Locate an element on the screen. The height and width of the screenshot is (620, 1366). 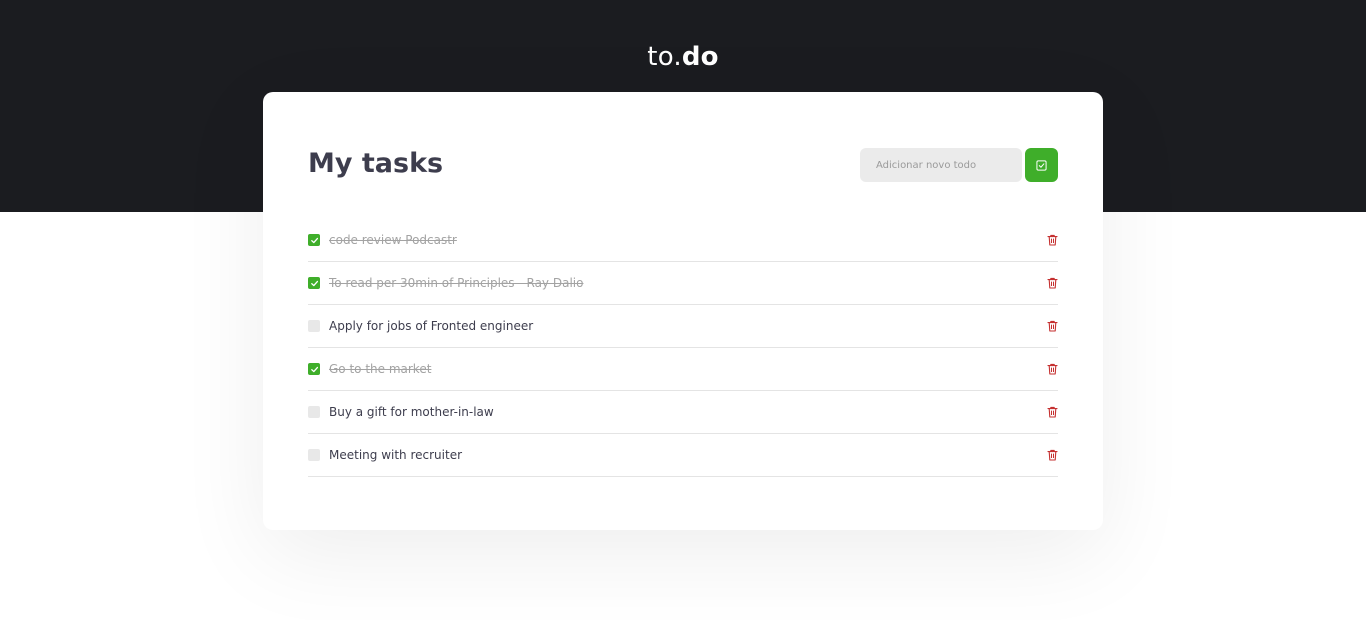
task-text: Meeting with recruiter is located at coordinates (396, 455).